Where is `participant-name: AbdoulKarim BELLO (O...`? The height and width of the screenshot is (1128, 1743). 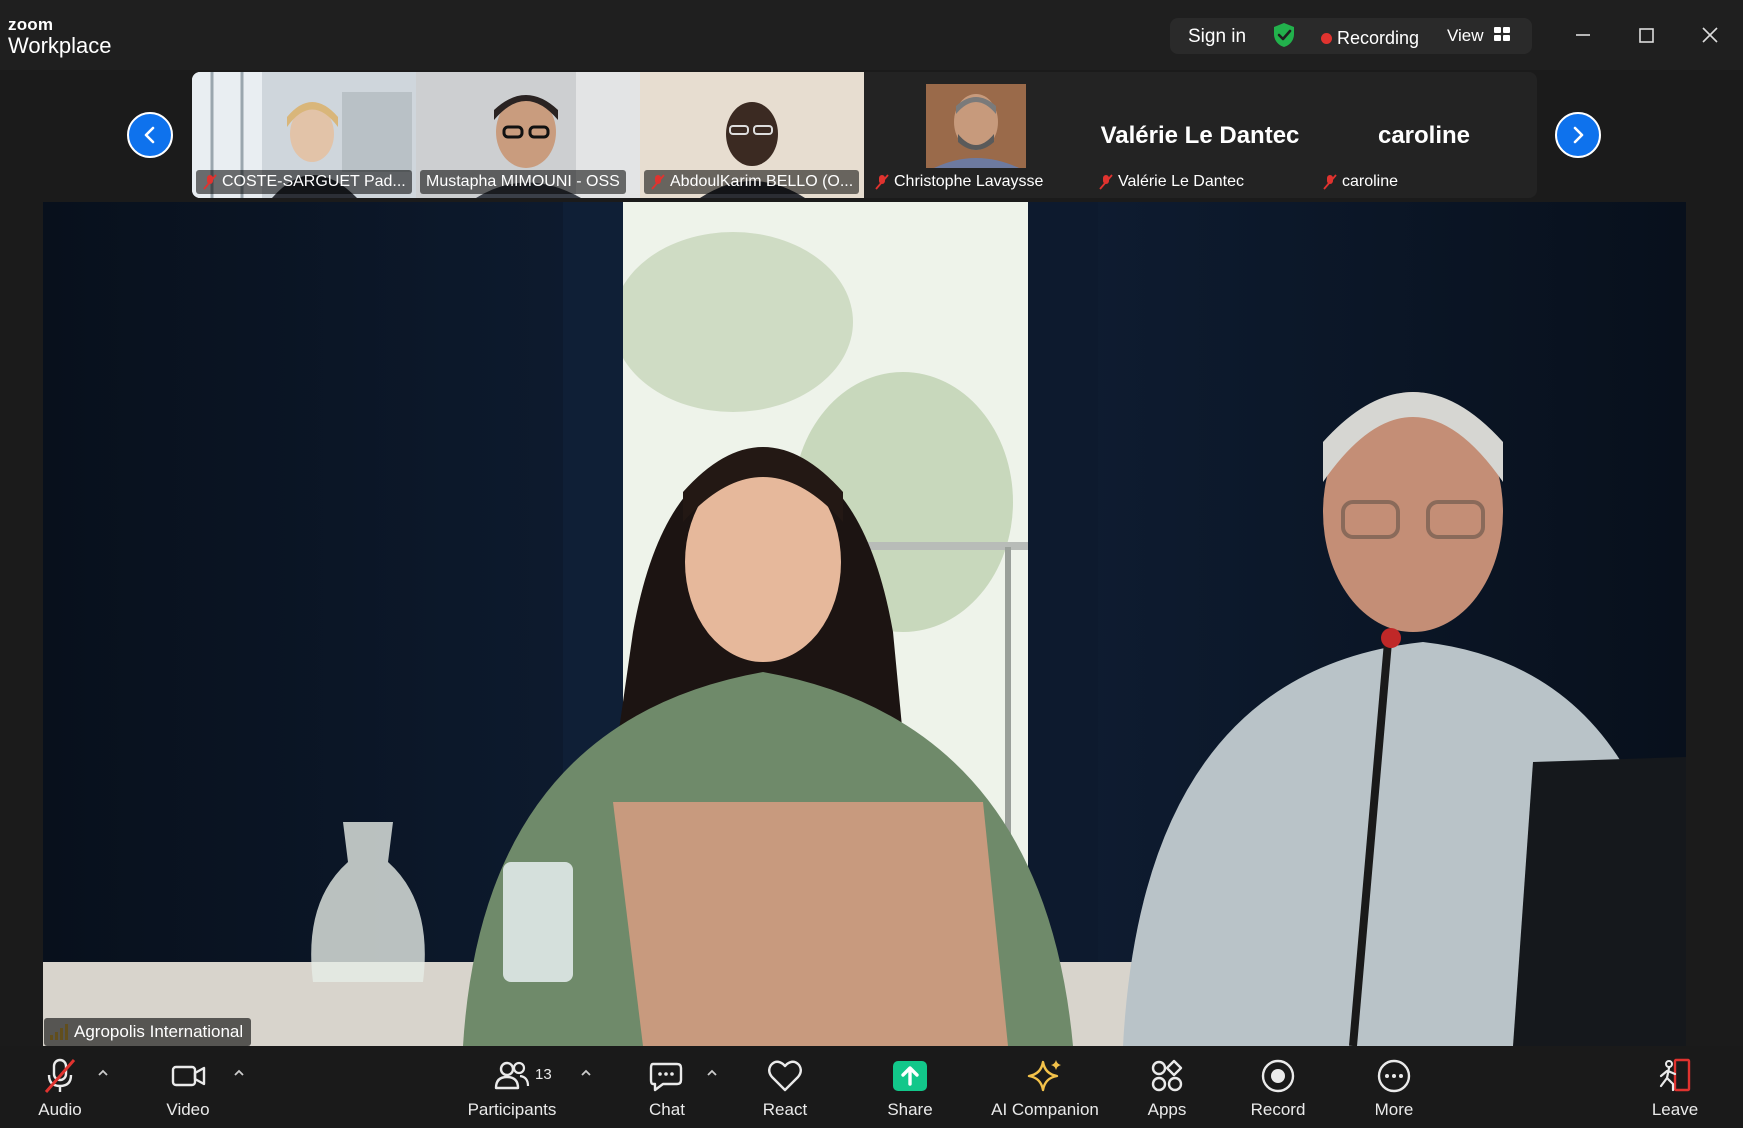 participant-name: AbdoulKarim BELLO (O... is located at coordinates (752, 182).